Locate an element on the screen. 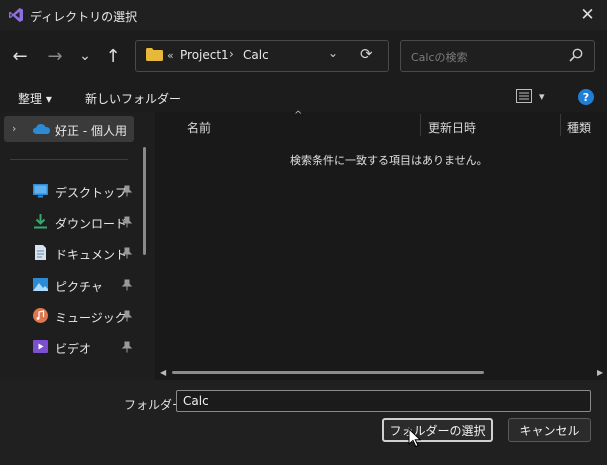 The width and height of the screenshot is (607, 465). new-folder-button: 新しいフォルダー is located at coordinates (133, 98).